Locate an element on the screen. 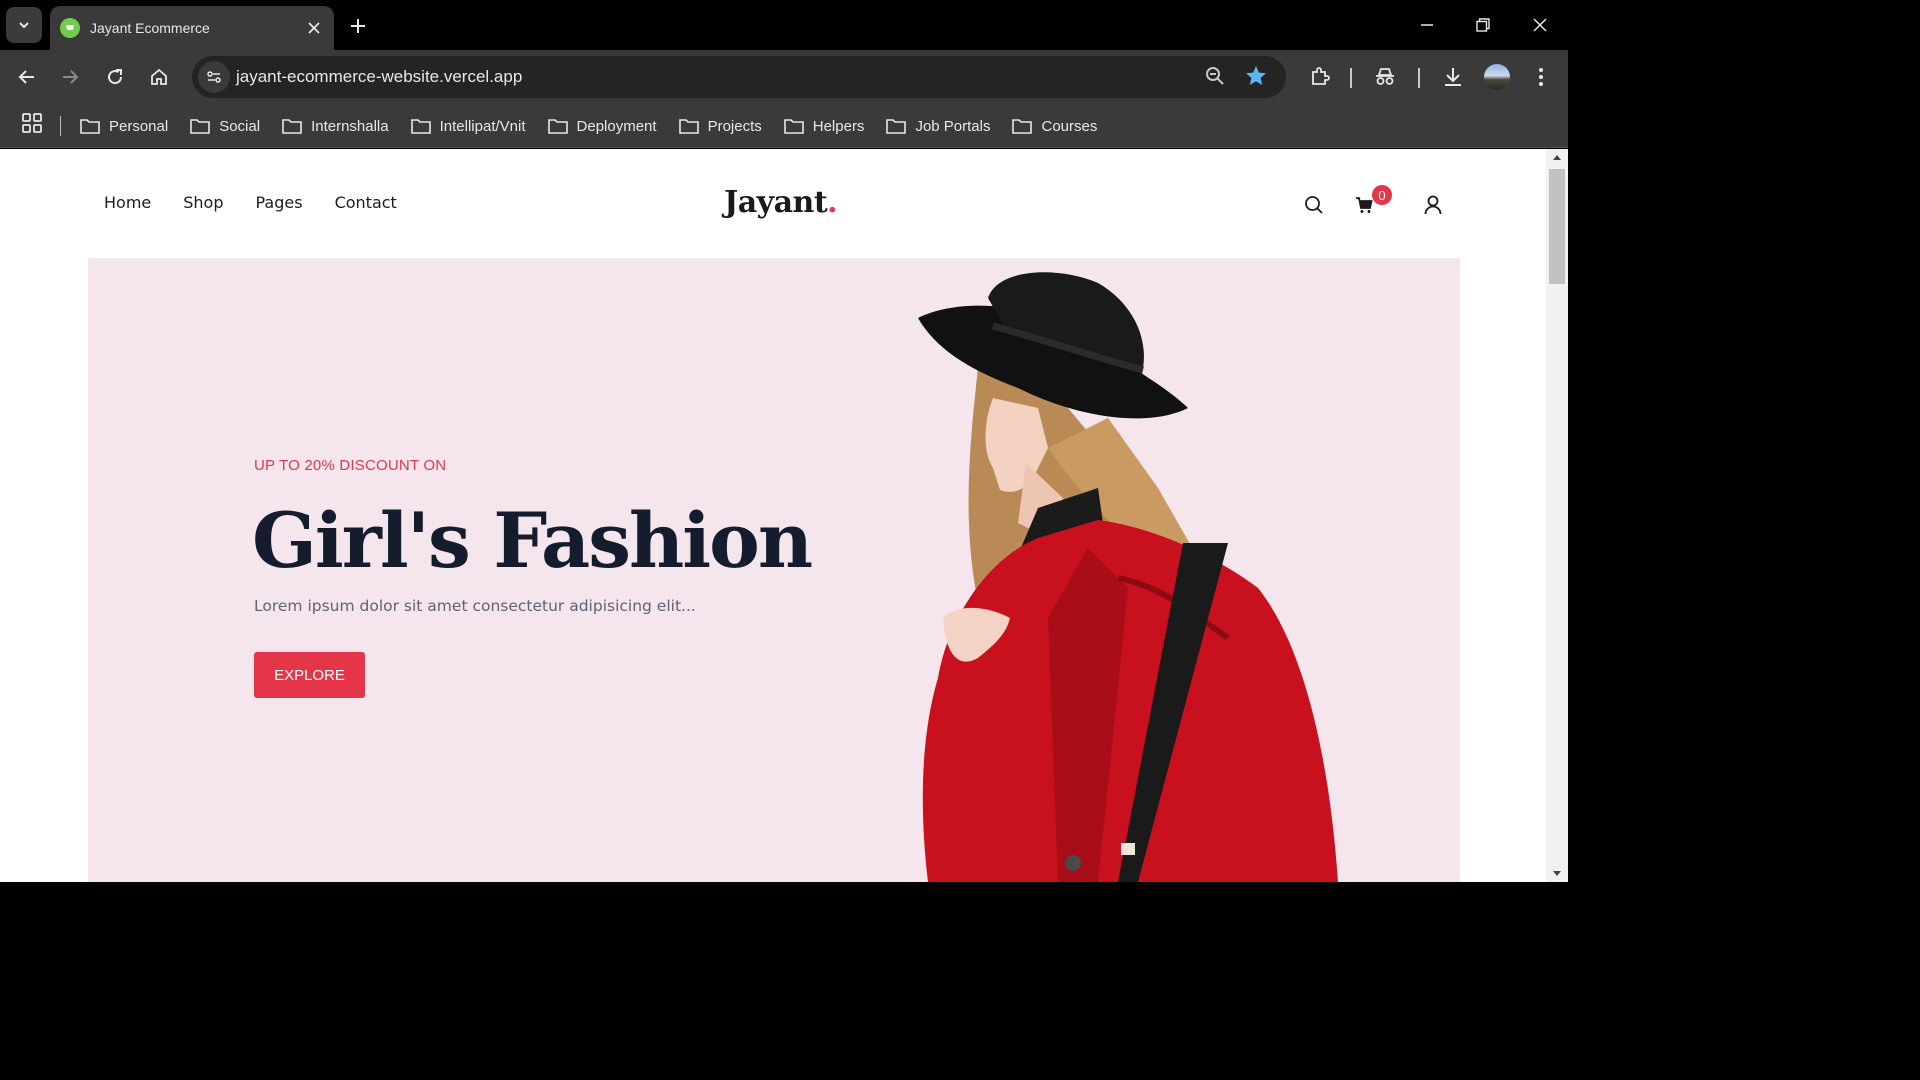 The image size is (1920, 1080). apps-grid-icon is located at coordinates (32, 125).